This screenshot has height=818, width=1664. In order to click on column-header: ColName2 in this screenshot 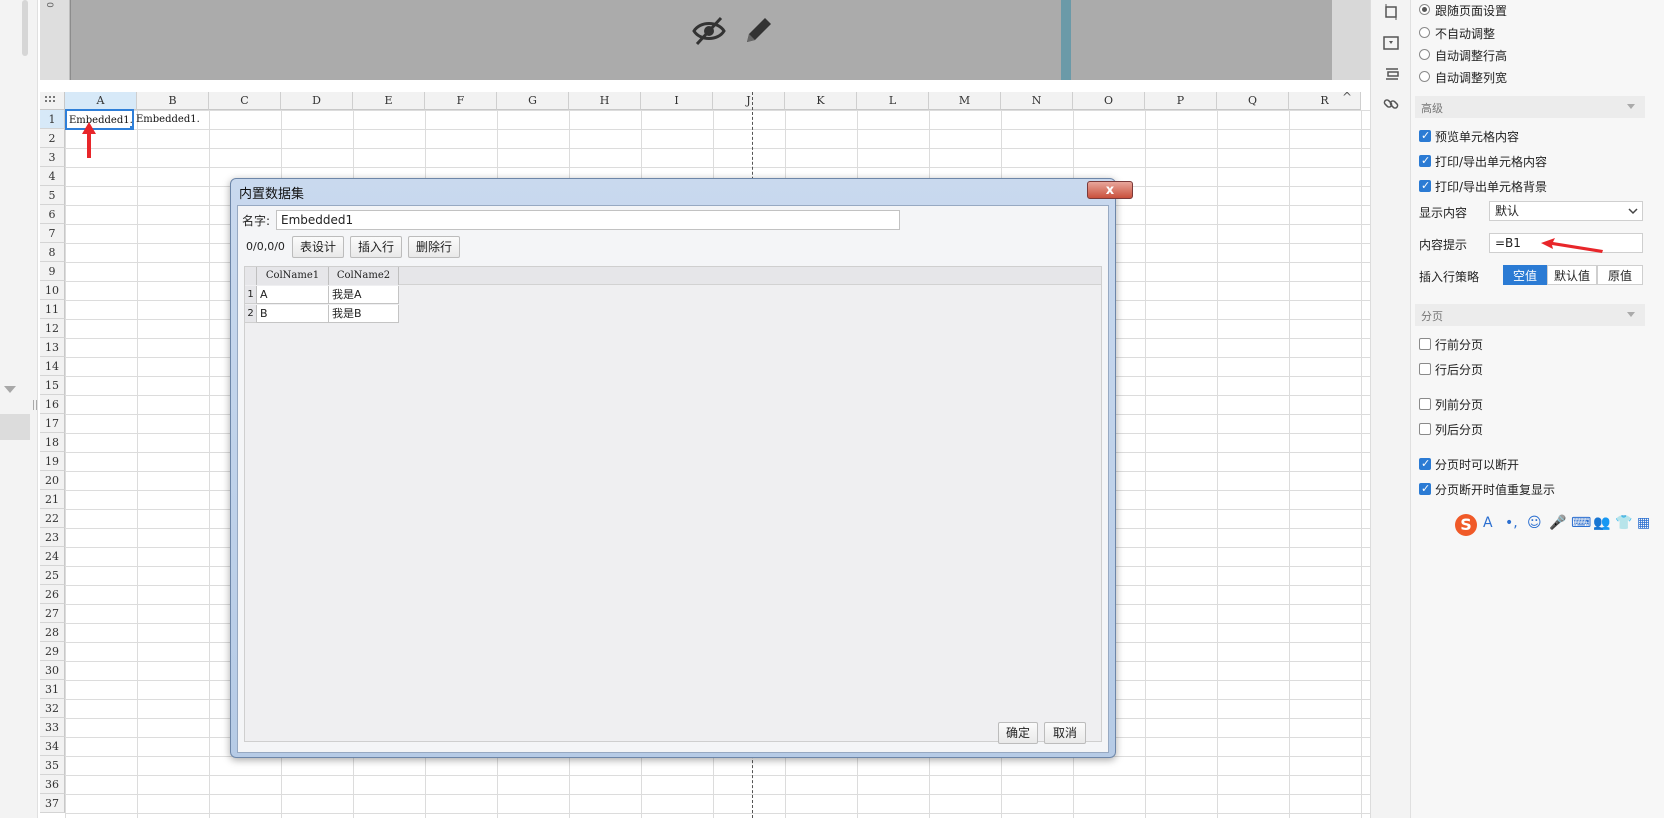, I will do `click(364, 276)`.